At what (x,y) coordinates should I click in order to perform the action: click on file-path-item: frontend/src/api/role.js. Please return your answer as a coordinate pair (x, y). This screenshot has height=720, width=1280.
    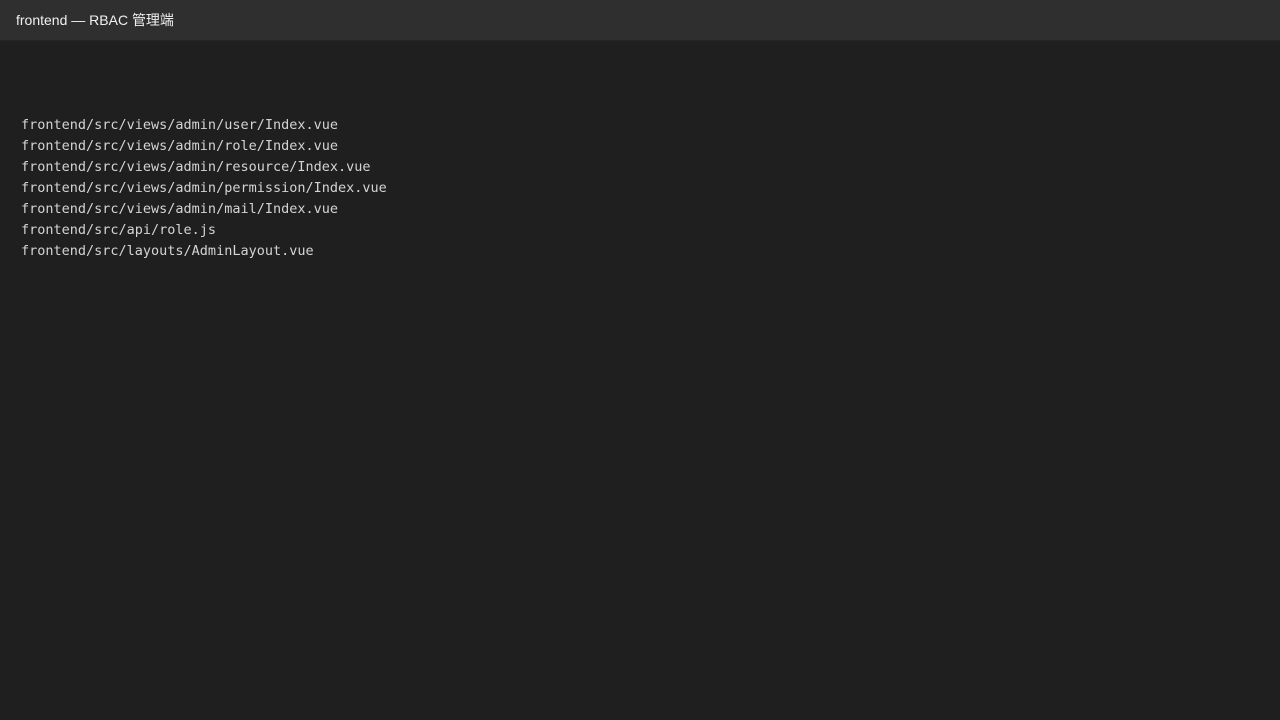
    Looking at the image, I should click on (119, 230).